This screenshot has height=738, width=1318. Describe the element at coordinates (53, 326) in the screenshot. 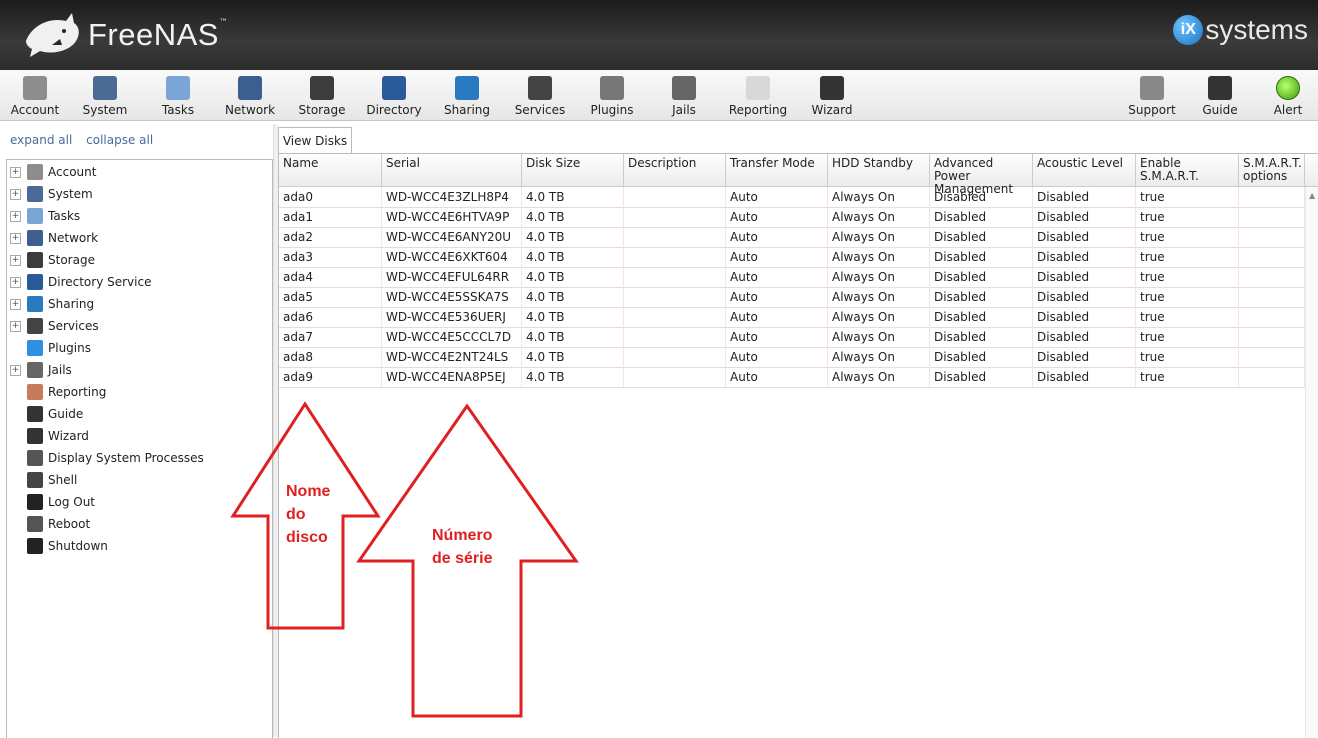

I see `tree-item-services: + Services` at that location.